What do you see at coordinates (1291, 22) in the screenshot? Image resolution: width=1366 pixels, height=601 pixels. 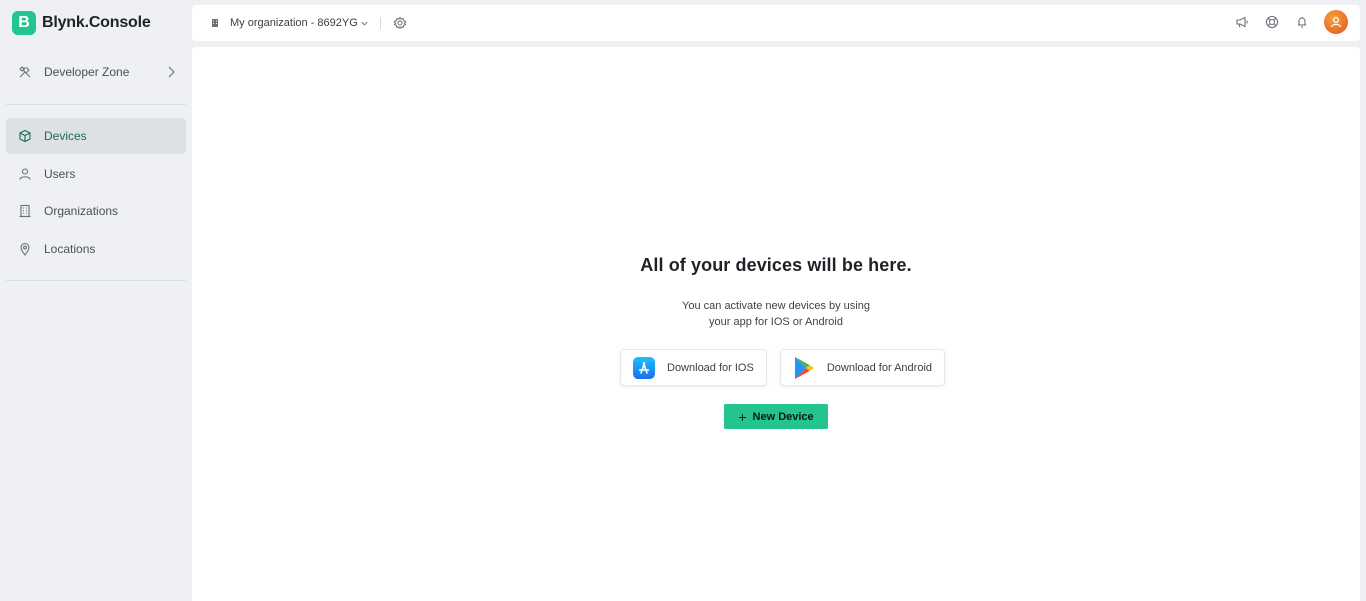 I see `topbar-actions` at bounding box center [1291, 22].